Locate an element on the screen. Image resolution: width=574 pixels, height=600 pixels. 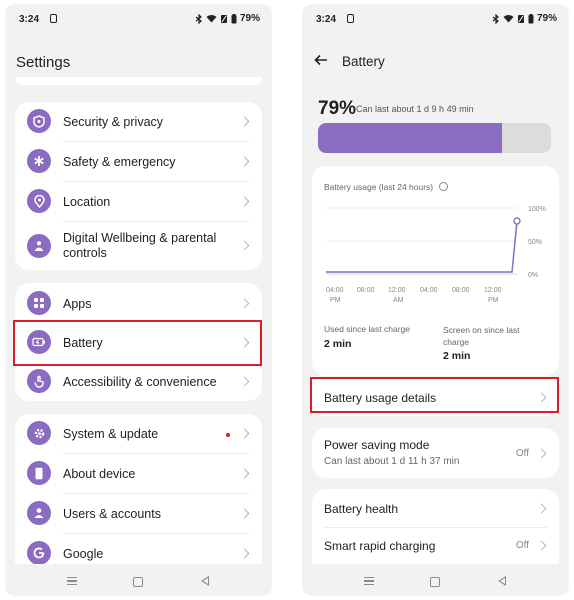
y-tick-label: 0% is located at coordinates (533, 275).